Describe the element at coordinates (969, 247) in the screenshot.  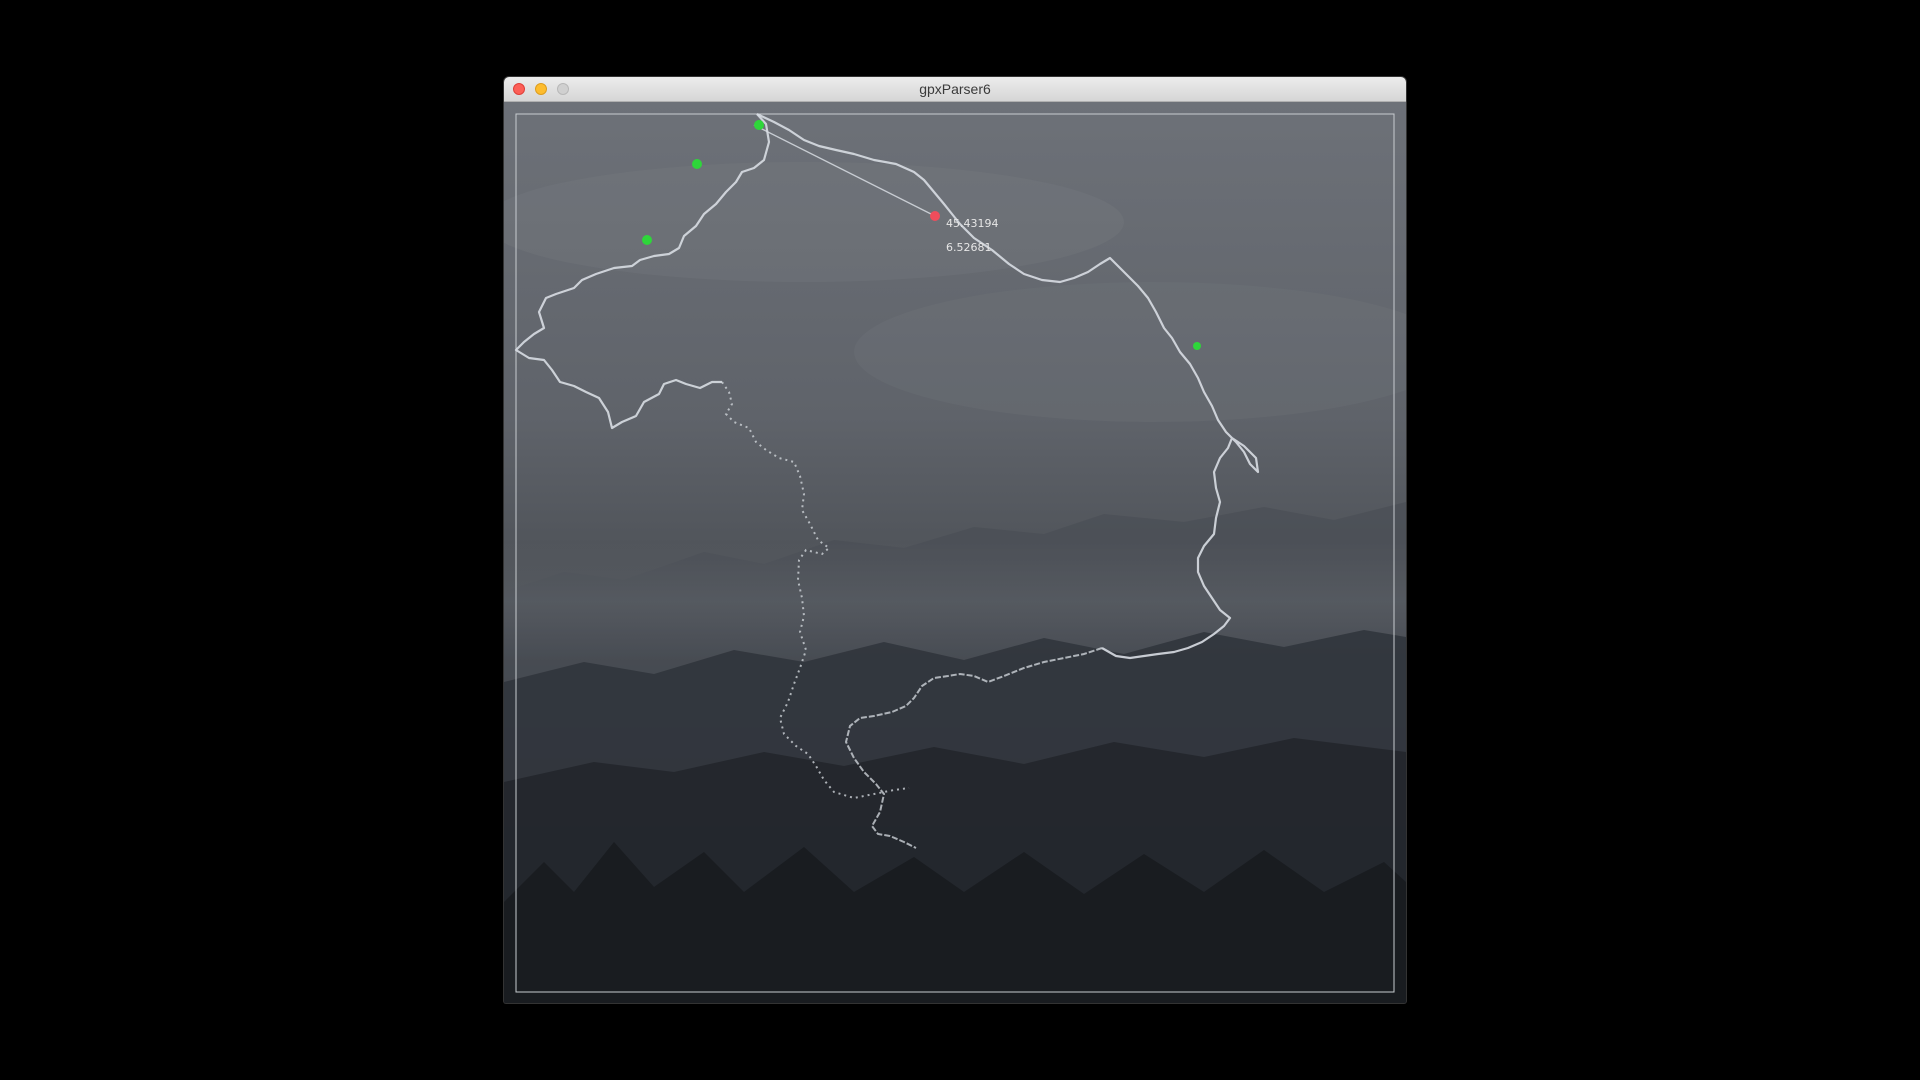
I see `selected-lon-label: 6.52681` at that location.